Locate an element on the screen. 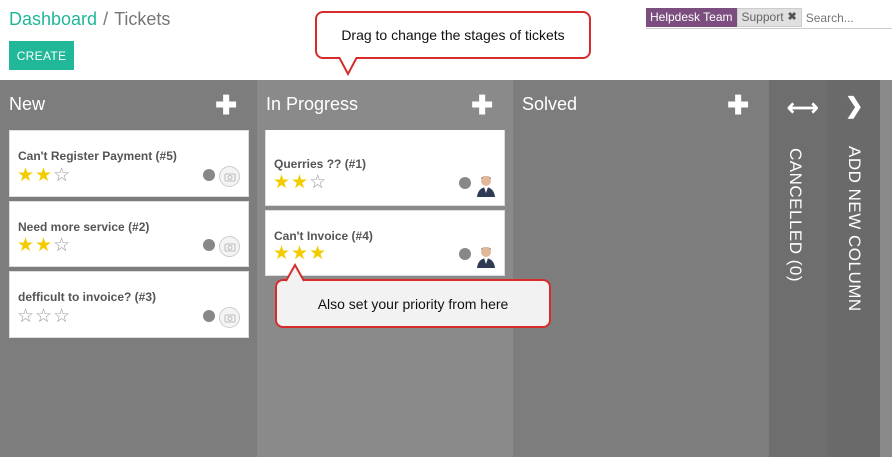 This screenshot has height=457, width=892. search-input is located at coordinates (845, 17).